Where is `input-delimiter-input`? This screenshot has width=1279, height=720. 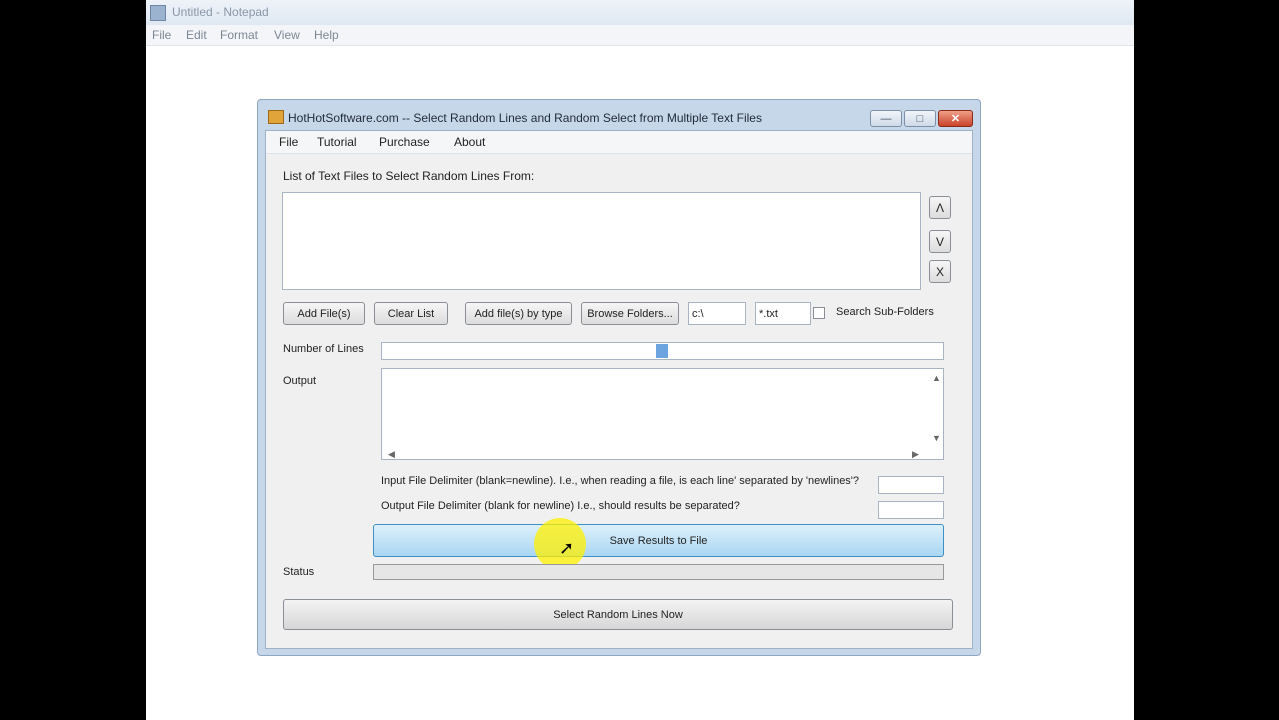 input-delimiter-input is located at coordinates (911, 485).